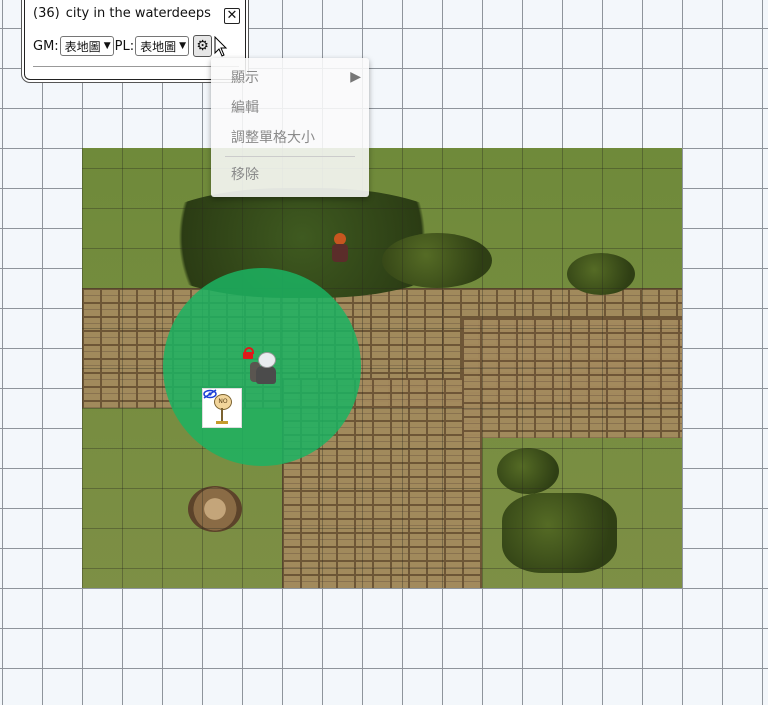 This screenshot has height=705, width=768. Describe the element at coordinates (46, 13) in the screenshot. I see `map-number: (36)` at that location.